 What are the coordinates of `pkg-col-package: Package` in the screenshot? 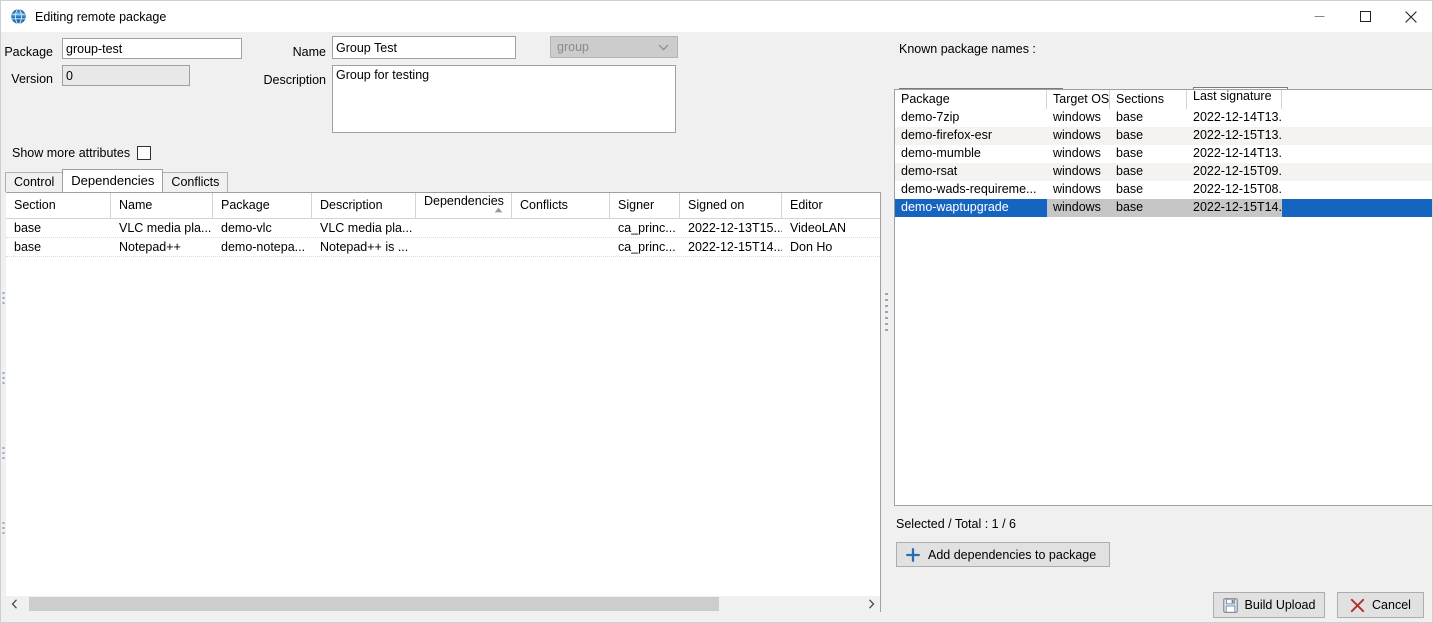 It's located at (971, 99).